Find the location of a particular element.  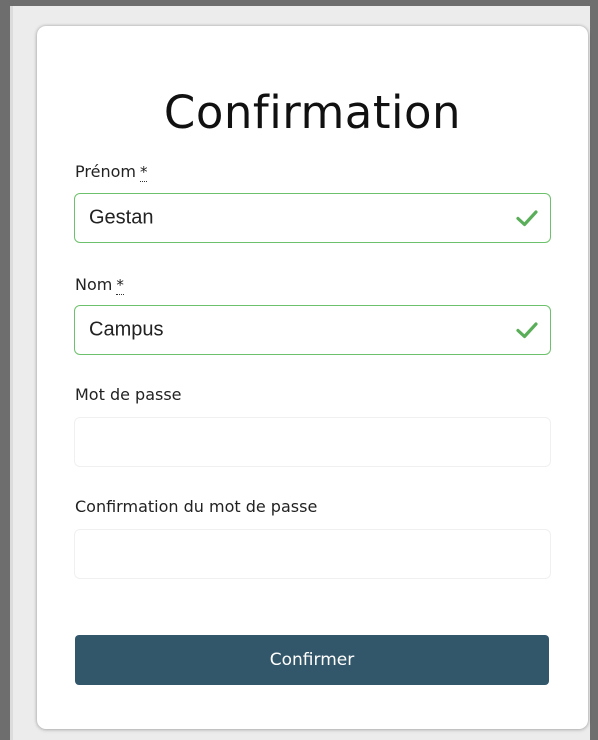

first-name-field: Gestan is located at coordinates (312, 218).